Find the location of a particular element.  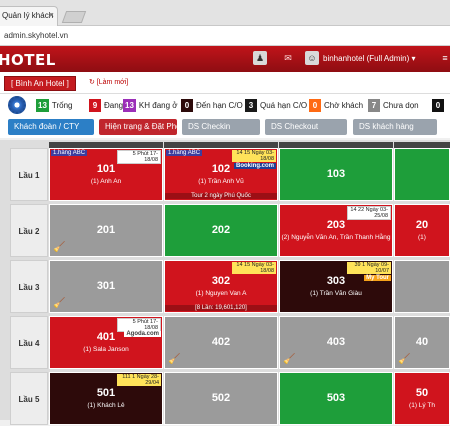

room-cell: 402 🧹 is located at coordinates (221, 342).